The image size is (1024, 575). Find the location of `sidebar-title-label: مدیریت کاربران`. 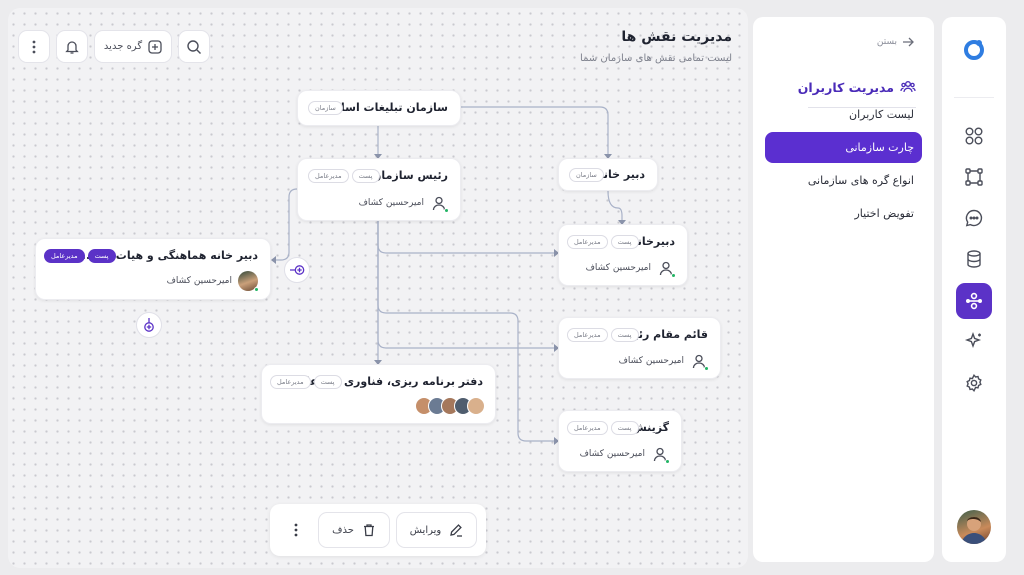

sidebar-title-label: مدیریت کاربران is located at coordinates (845, 87).